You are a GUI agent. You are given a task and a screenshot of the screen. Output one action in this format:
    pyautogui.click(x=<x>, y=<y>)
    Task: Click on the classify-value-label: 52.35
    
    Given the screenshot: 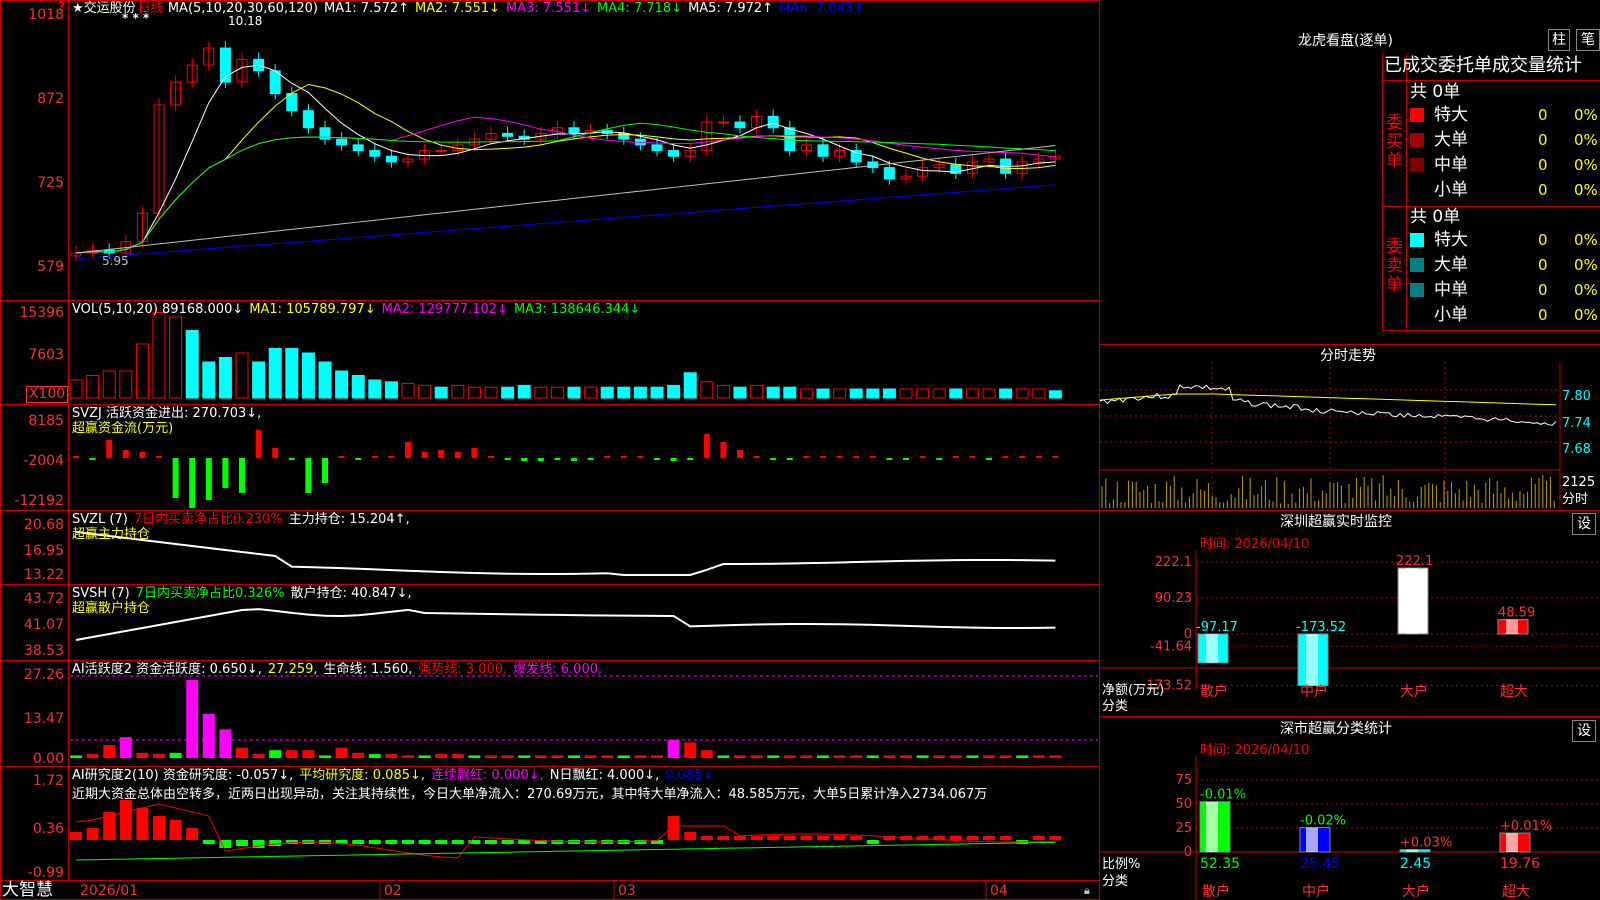 What is the action you would take?
    pyautogui.click(x=1220, y=864)
    